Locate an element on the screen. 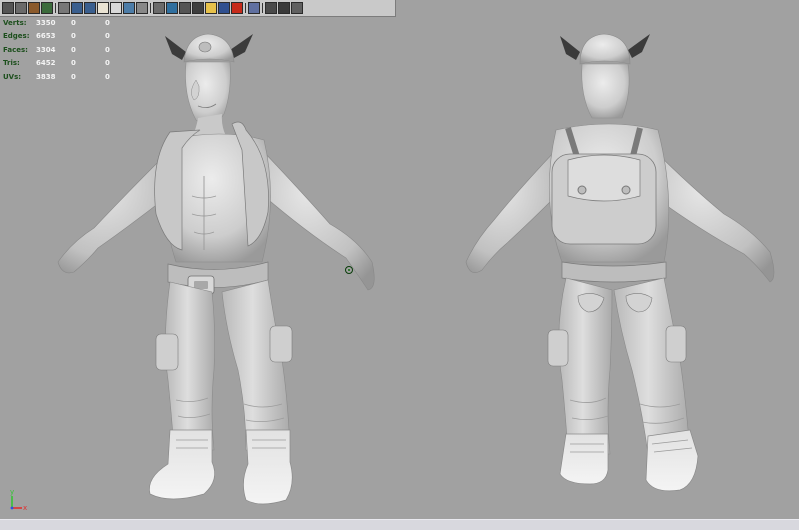 The width and height of the screenshot is (799, 530). render-view-icon is located at coordinates (284, 8).